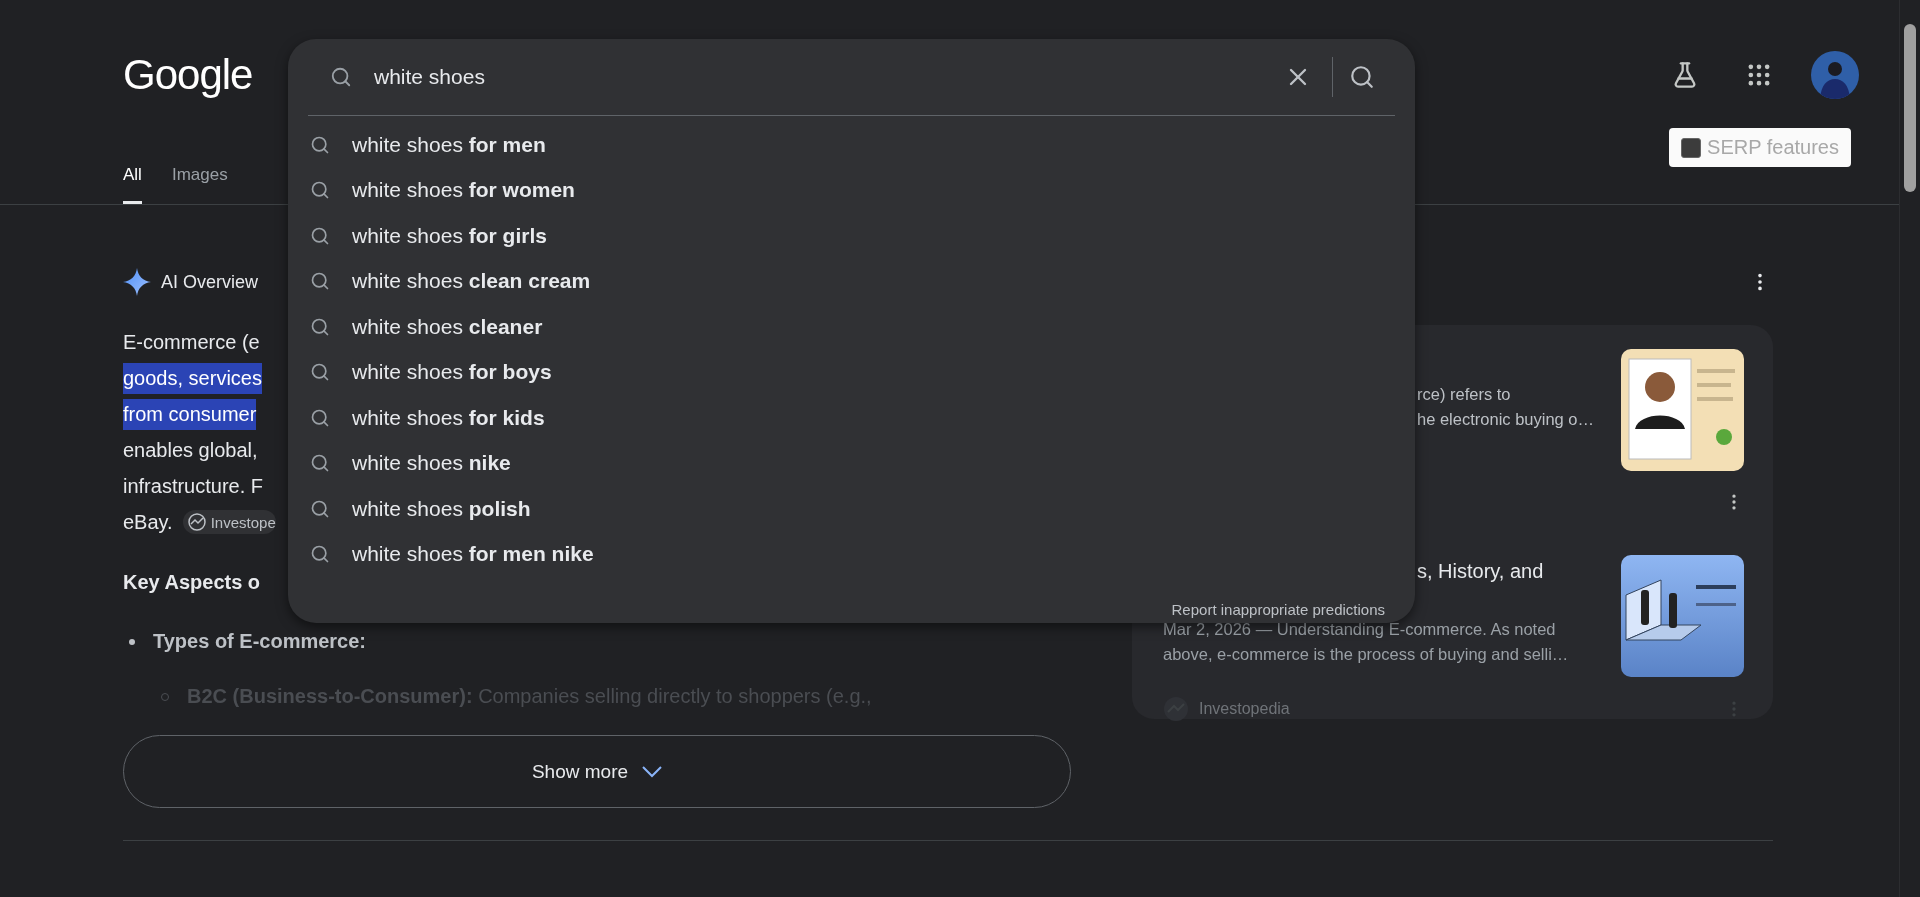  What do you see at coordinates (851, 418) in the screenshot?
I see `suggestion-item: white shoes for kids` at bounding box center [851, 418].